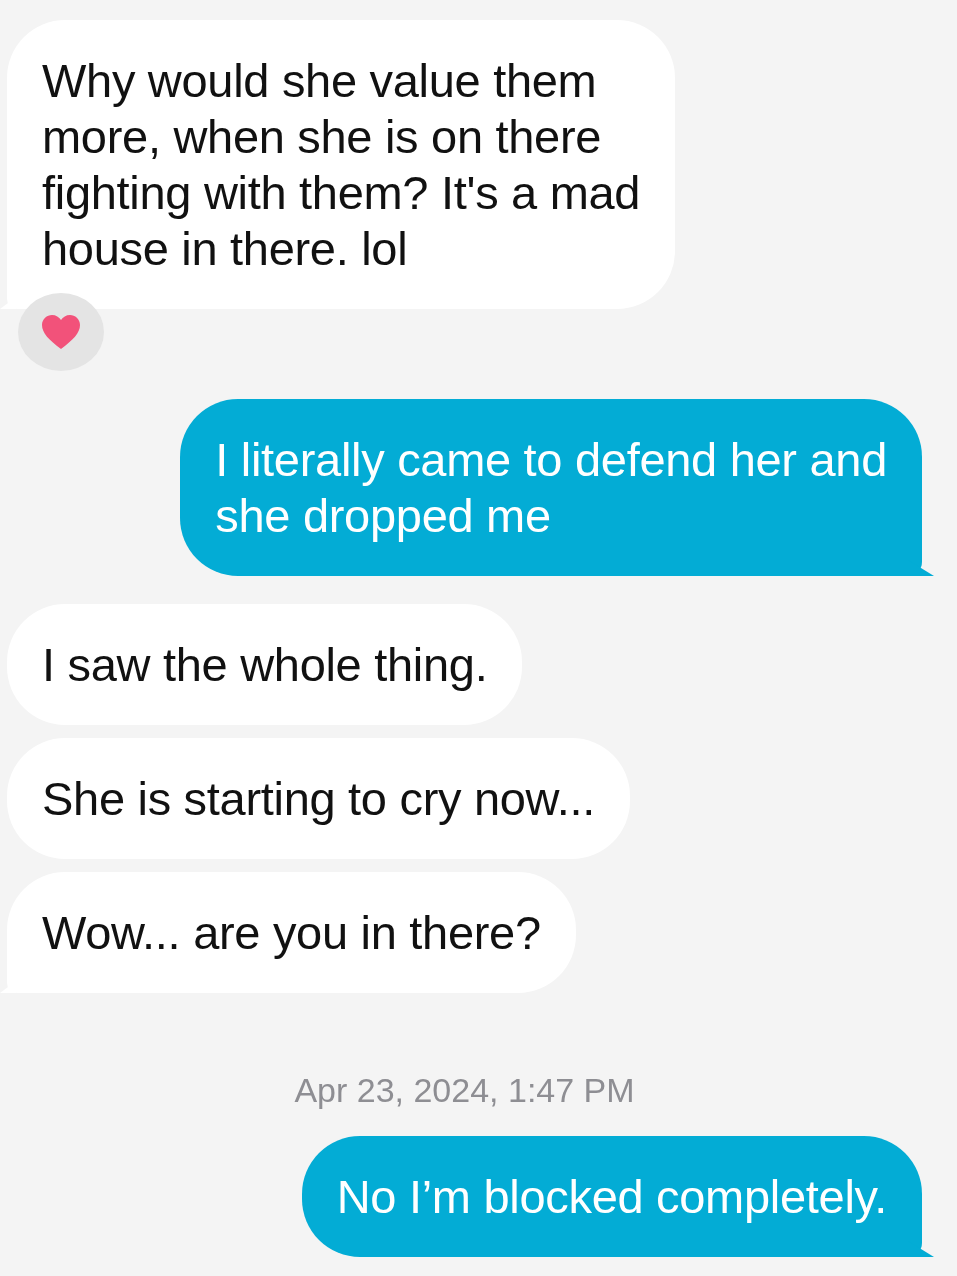 This screenshot has width=957, height=1276. What do you see at coordinates (61, 332) in the screenshot?
I see `heart-icon` at bounding box center [61, 332].